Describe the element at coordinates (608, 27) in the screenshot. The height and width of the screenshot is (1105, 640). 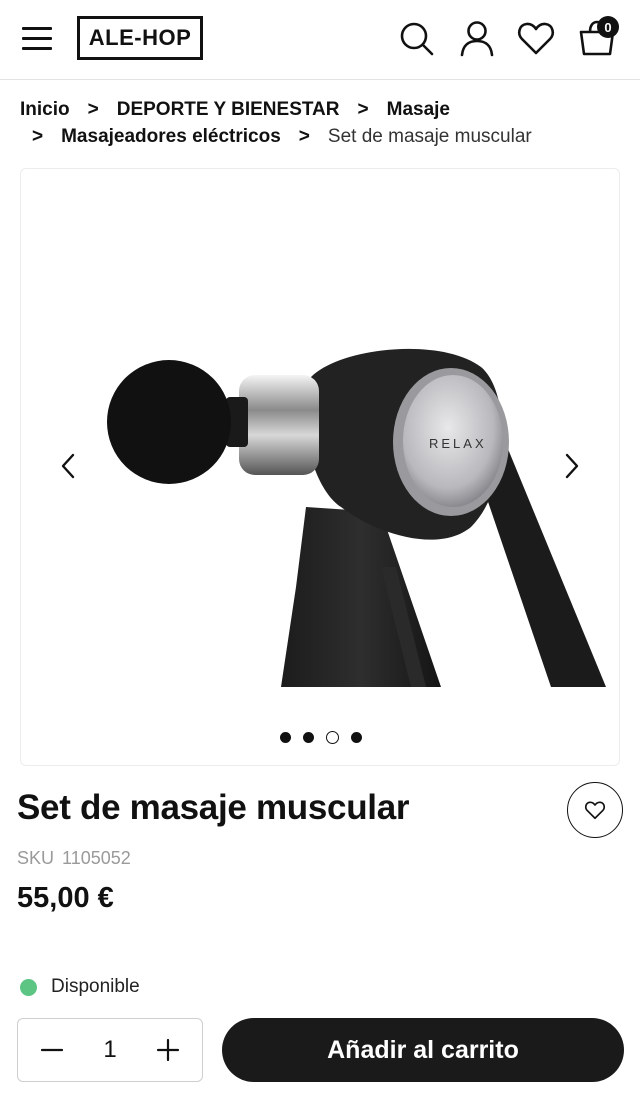
I see `cart-count-badge: 0` at that location.